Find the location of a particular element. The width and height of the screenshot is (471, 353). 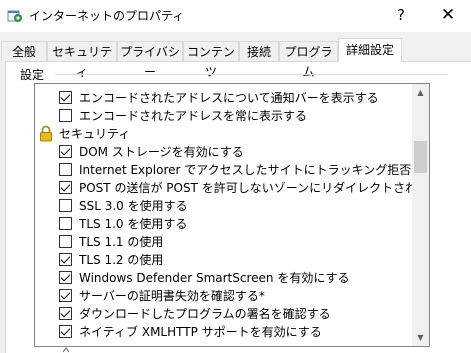

scroll-down-arrow-icon: ▼ is located at coordinates (420, 337).